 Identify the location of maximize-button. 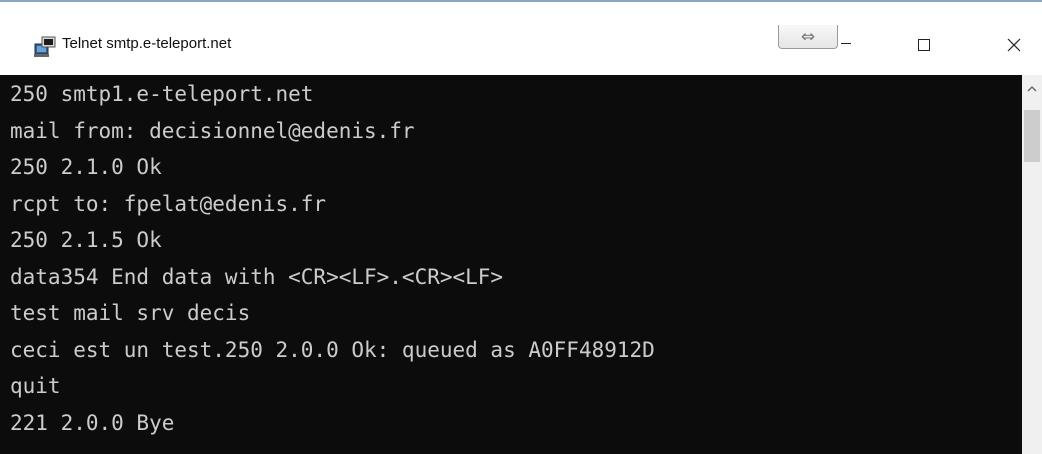
(924, 45).